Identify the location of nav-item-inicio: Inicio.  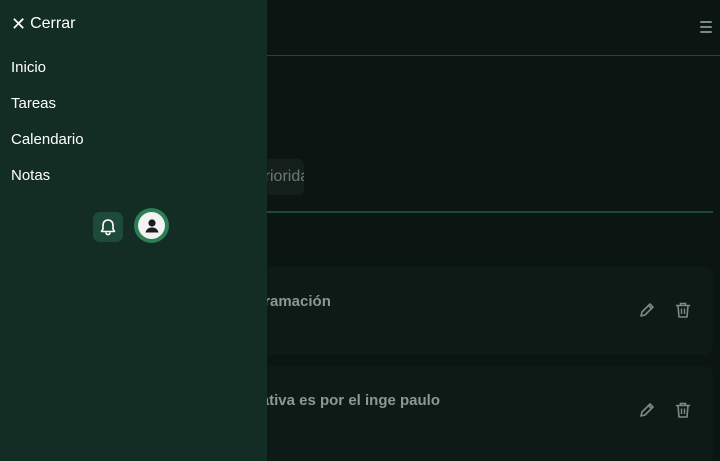
(28, 67).